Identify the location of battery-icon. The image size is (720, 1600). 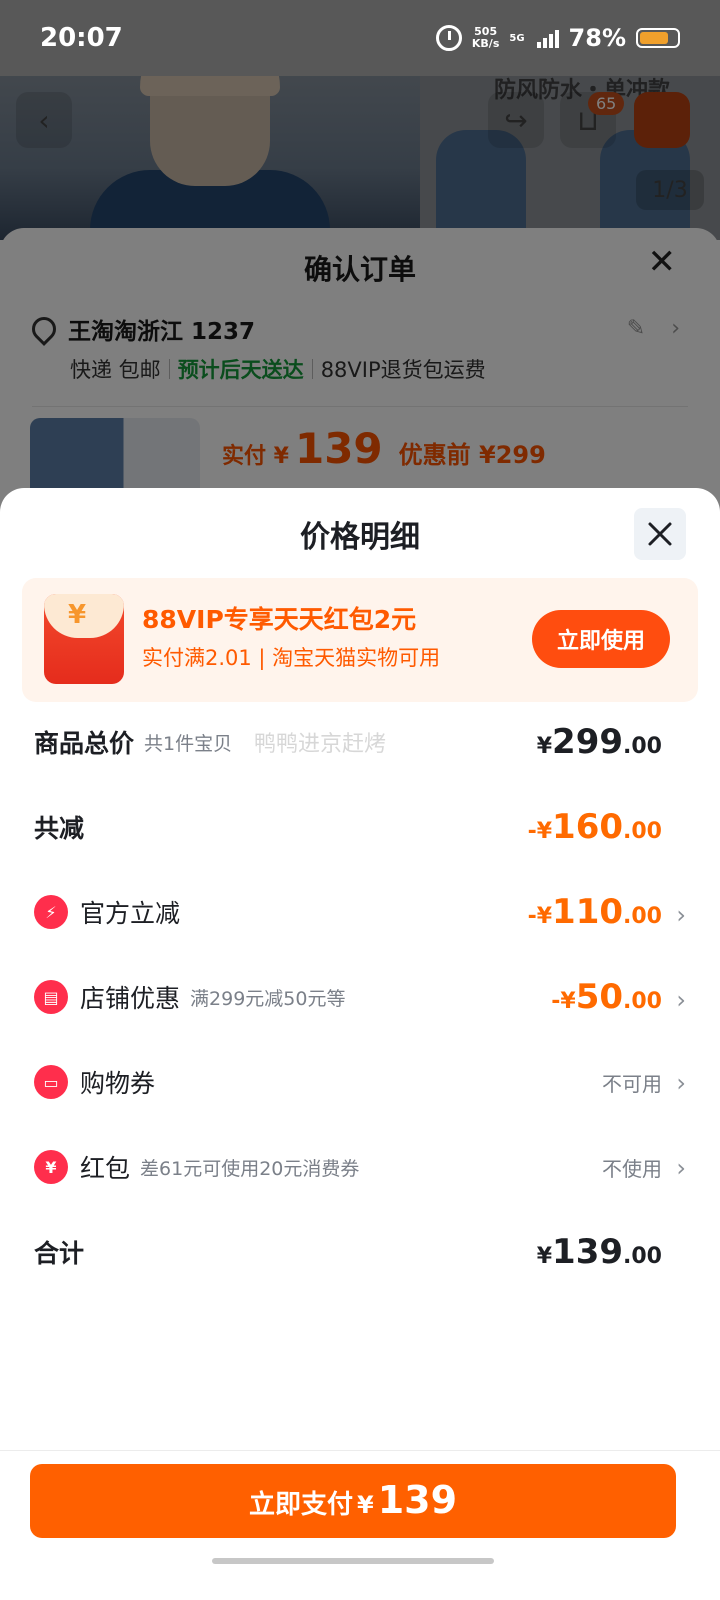
(658, 38).